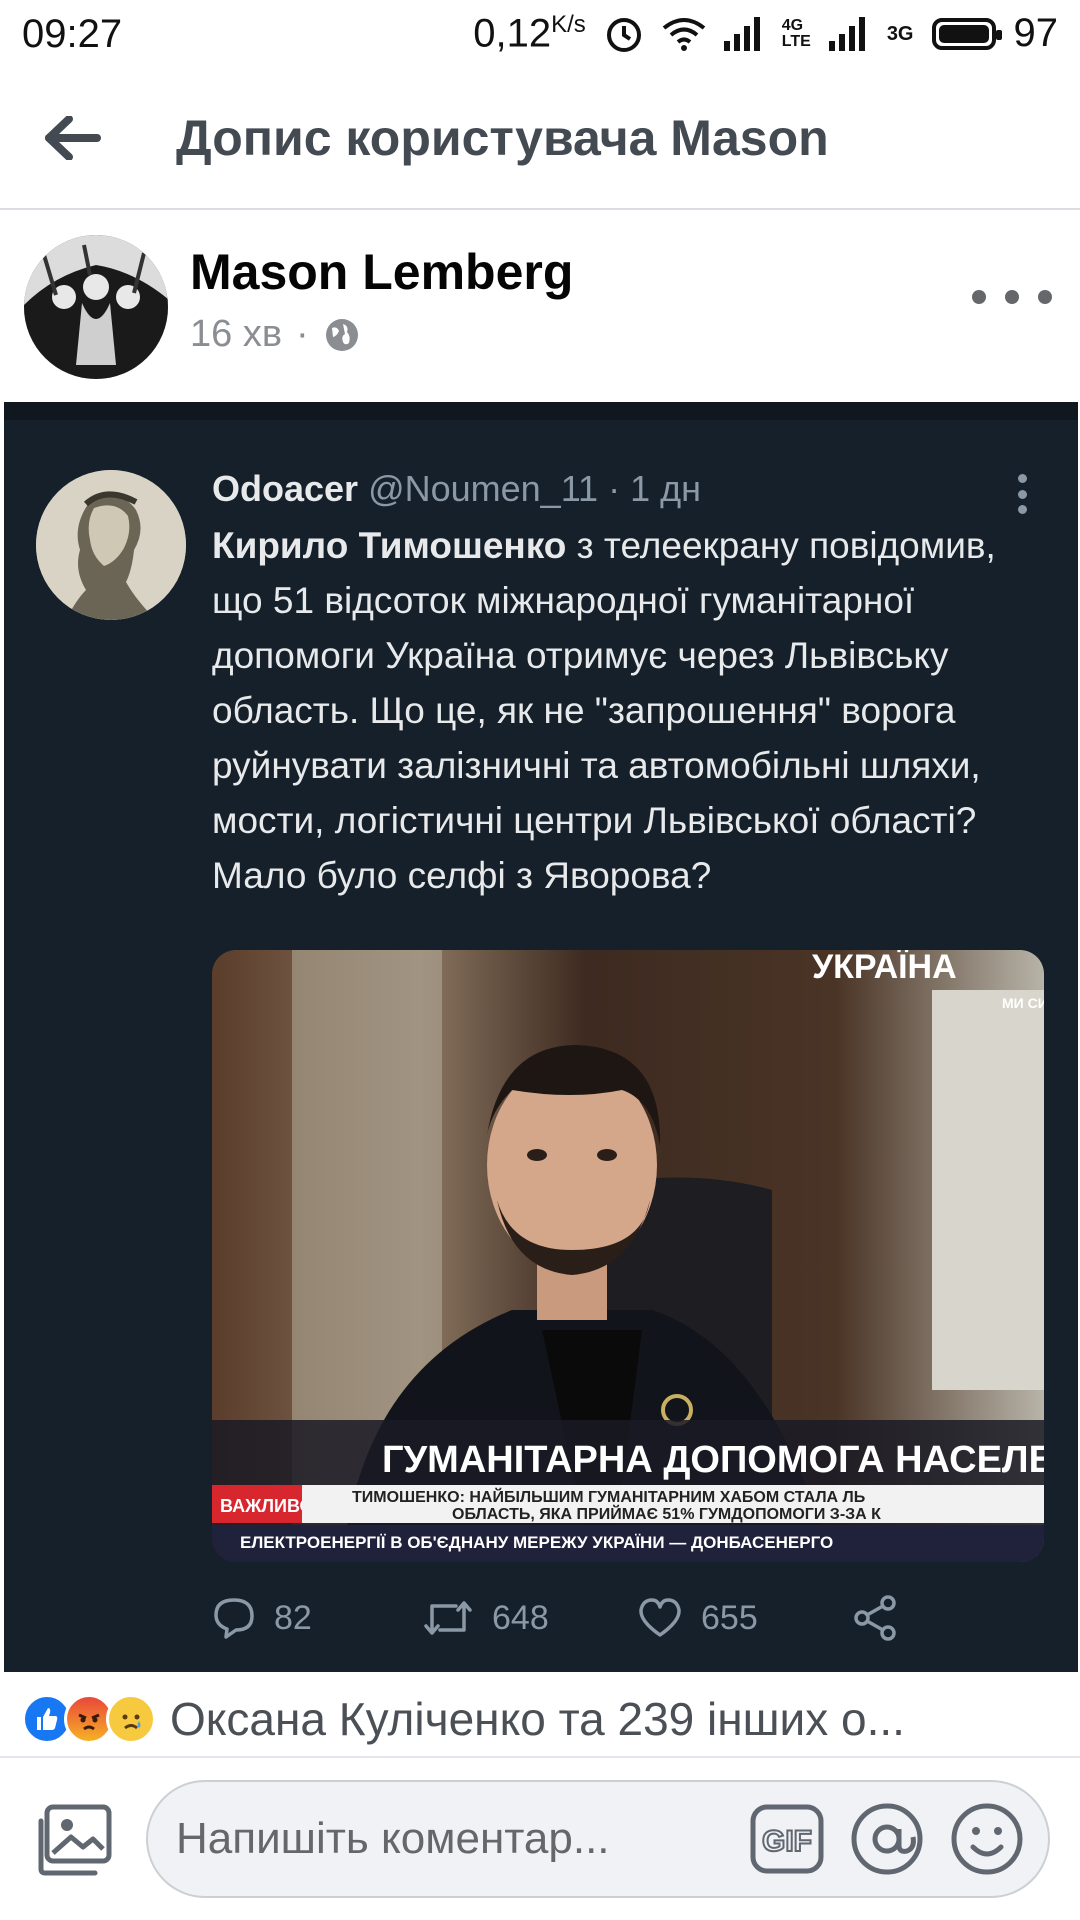 The image size is (1080, 1920). I want to click on share-icon, so click(875, 1618).